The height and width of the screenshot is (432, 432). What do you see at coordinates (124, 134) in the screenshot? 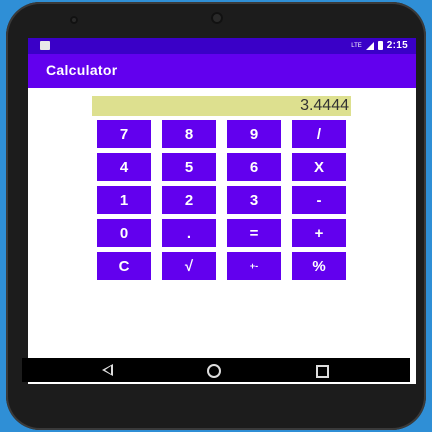
I see `key-7: 7` at bounding box center [124, 134].